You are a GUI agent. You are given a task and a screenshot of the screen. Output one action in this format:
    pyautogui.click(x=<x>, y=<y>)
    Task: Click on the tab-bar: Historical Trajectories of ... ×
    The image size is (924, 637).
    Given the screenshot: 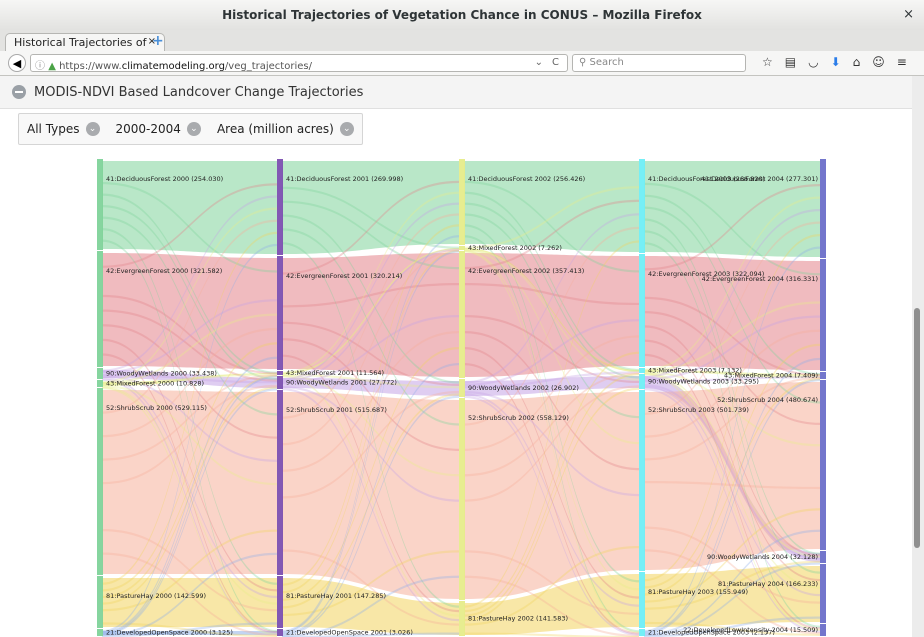 What is the action you would take?
    pyautogui.click(x=462, y=46)
    